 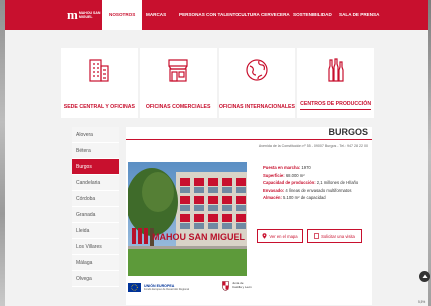 What do you see at coordinates (359, 15) in the screenshot?
I see `nav-sala-de-prensa: Sala de prensa` at bounding box center [359, 15].